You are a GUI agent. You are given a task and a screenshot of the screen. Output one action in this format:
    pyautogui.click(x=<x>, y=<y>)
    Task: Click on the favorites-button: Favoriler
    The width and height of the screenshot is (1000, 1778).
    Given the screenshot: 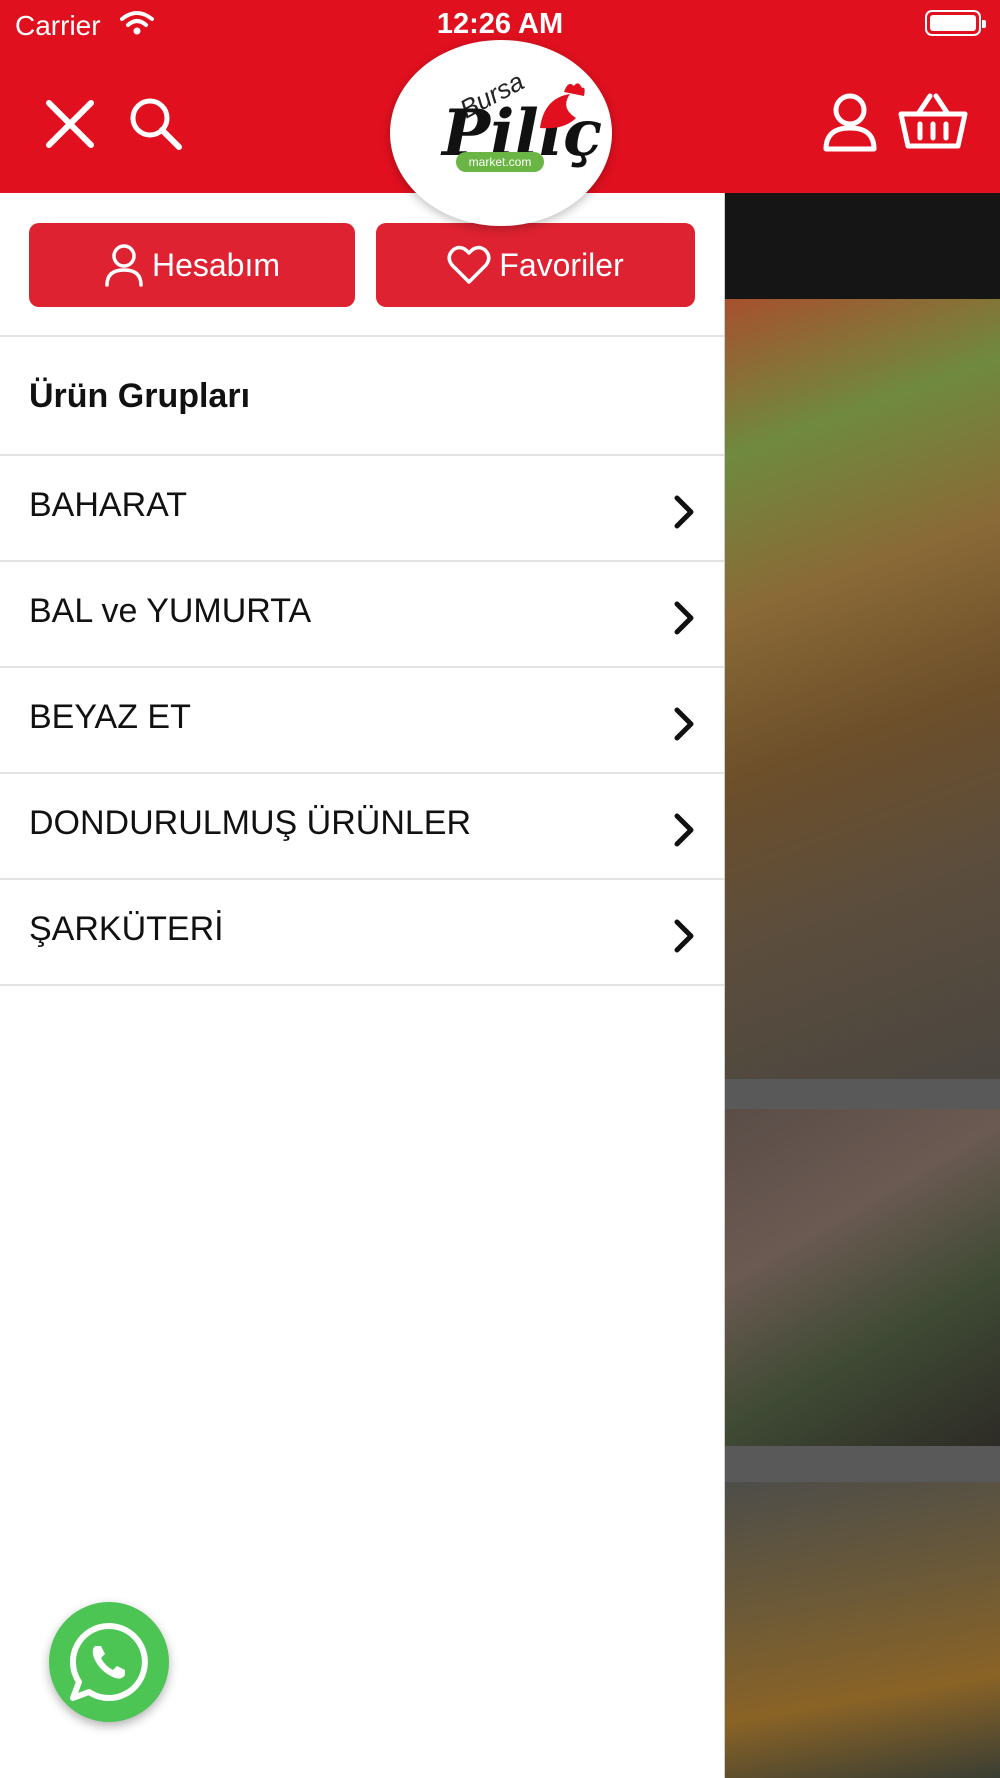 What is the action you would take?
    pyautogui.click(x=535, y=265)
    